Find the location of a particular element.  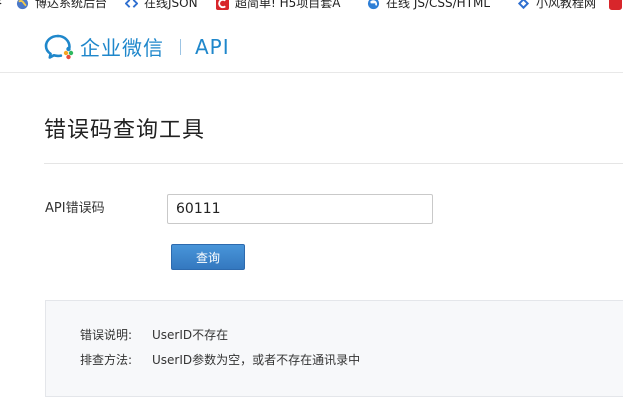

bookmark-label: 小风教程网 is located at coordinates (566, 5).